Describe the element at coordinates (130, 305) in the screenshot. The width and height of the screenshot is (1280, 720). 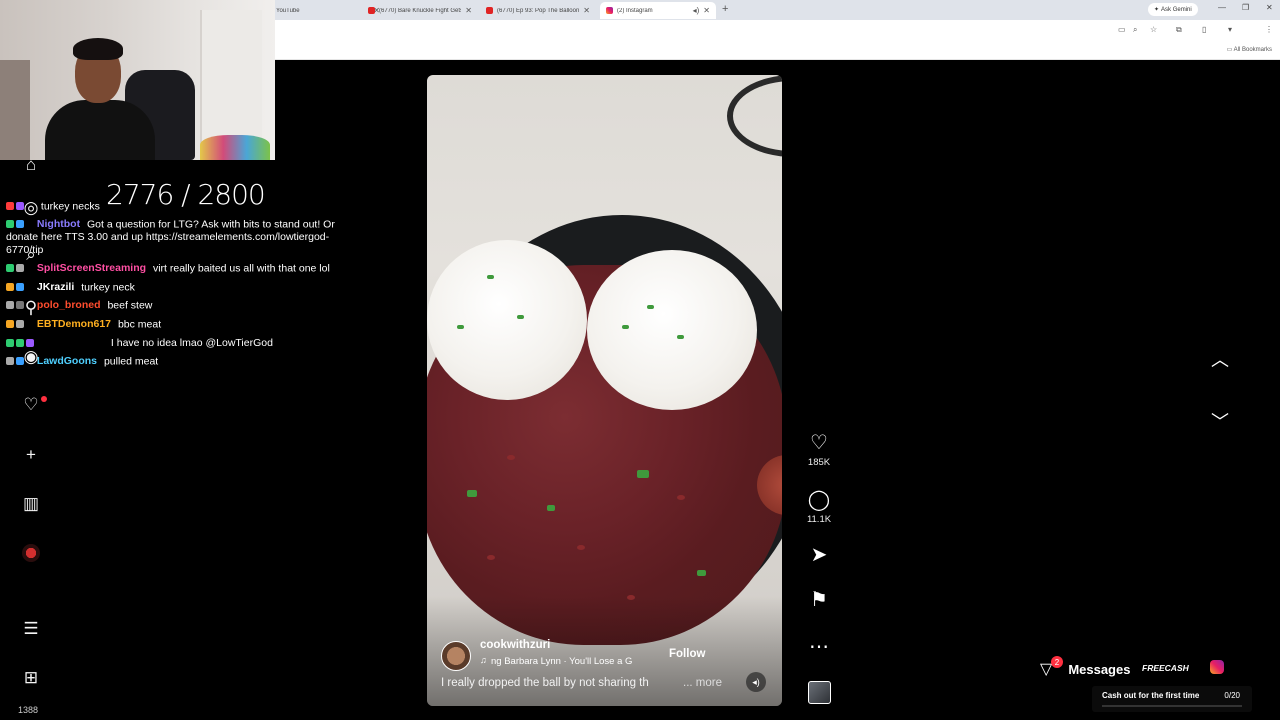
I see `chat-text: beef stew` at that location.